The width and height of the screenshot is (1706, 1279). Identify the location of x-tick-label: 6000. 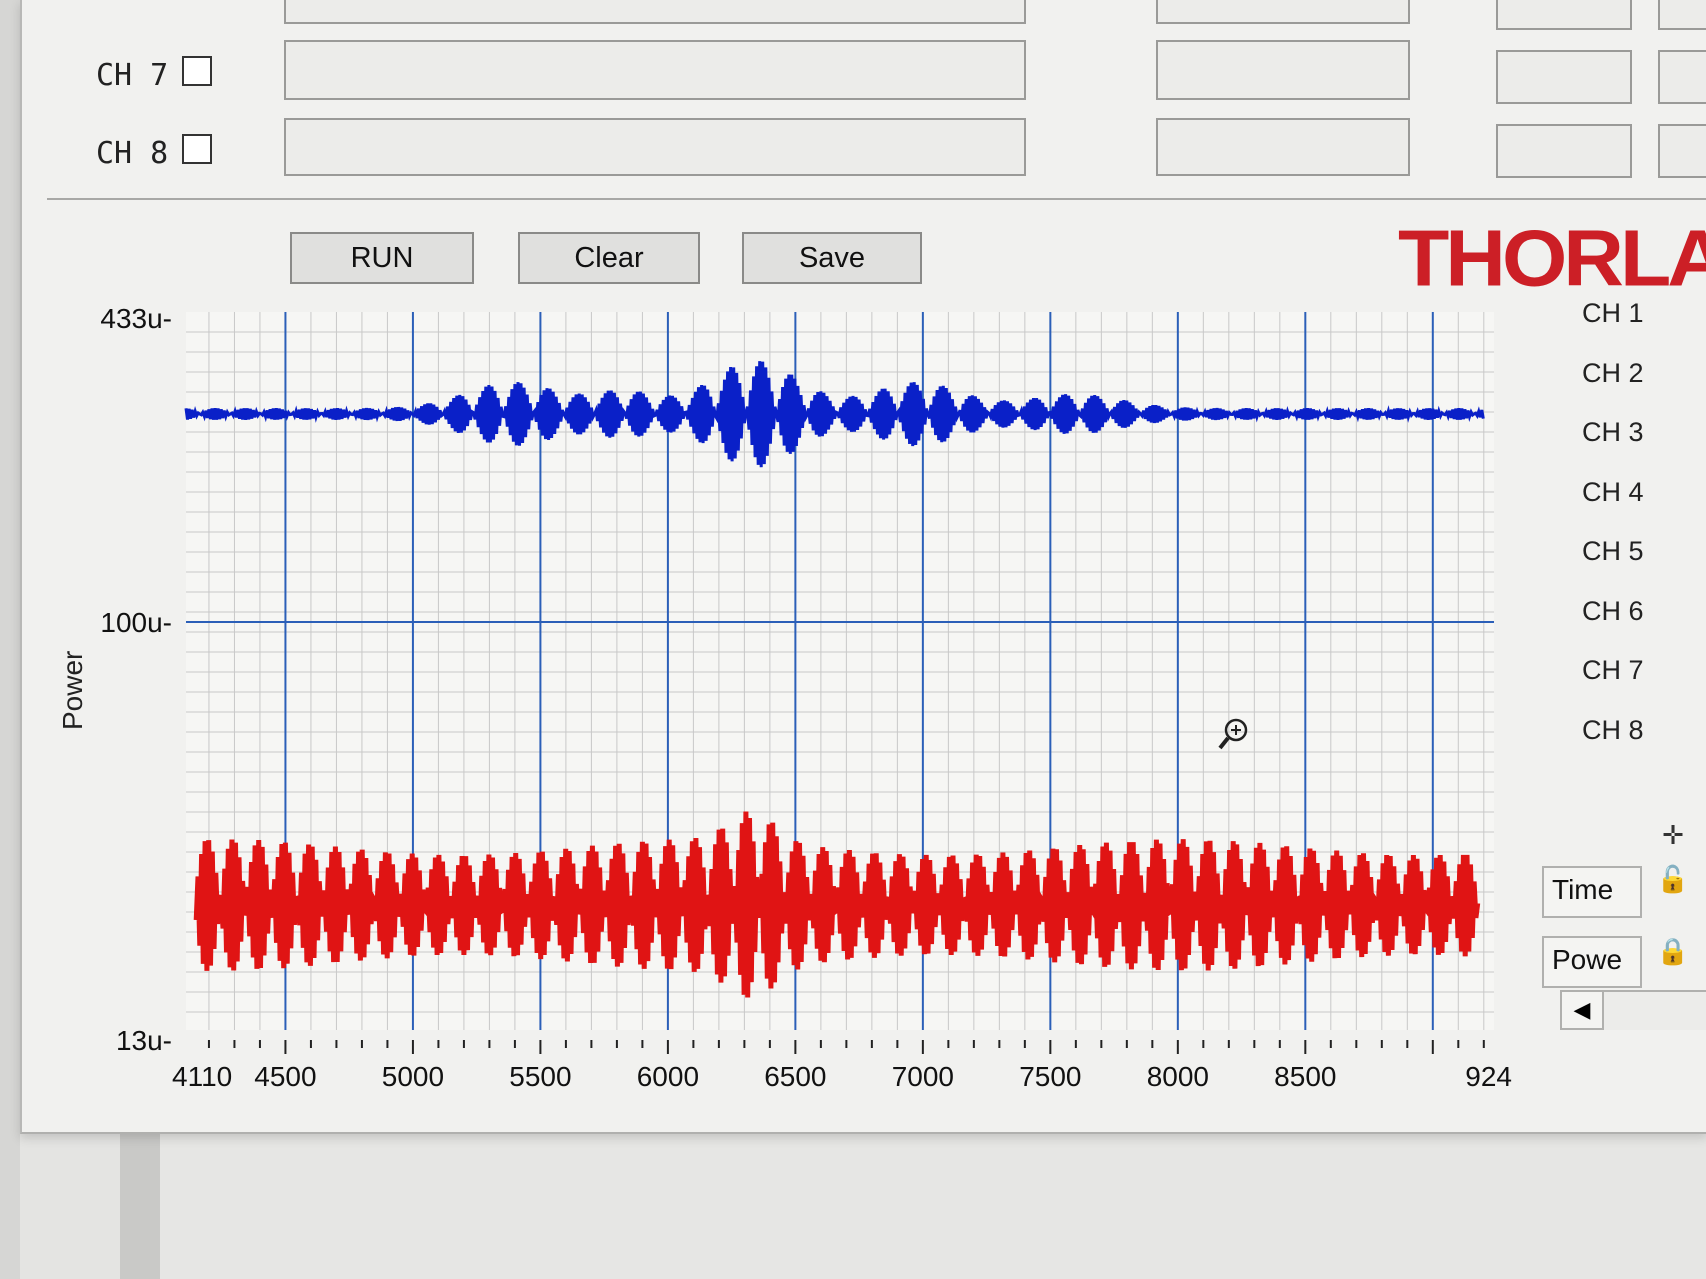
(668, 1076).